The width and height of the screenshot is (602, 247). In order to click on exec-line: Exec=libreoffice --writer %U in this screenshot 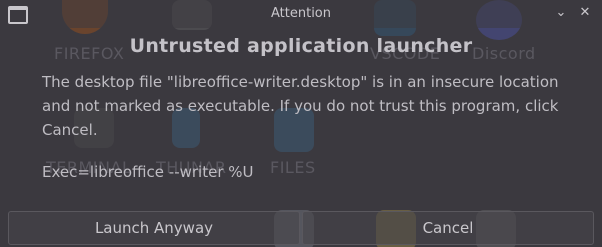, I will do `click(148, 172)`.